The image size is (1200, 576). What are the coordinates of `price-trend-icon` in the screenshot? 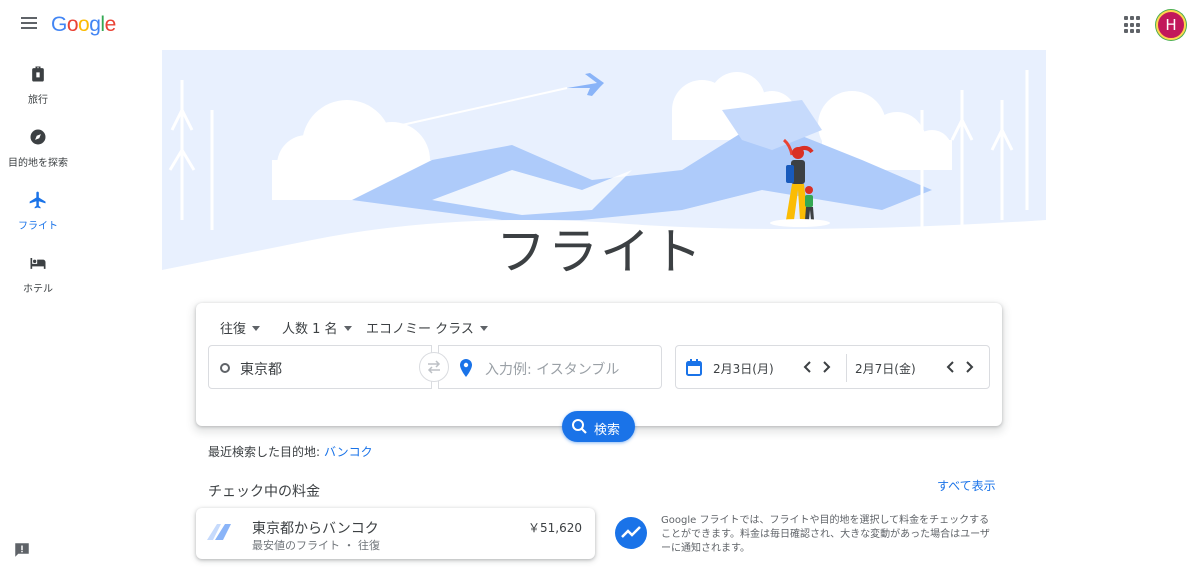 It's located at (631, 533).